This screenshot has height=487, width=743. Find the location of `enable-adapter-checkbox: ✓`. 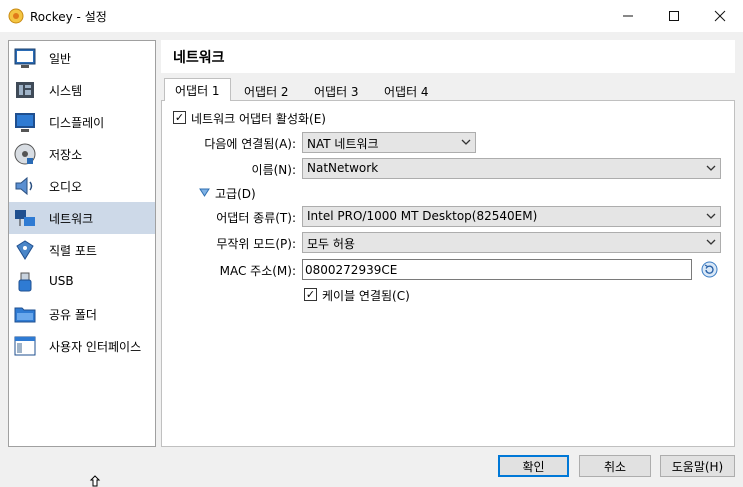

enable-adapter-checkbox: ✓ is located at coordinates (179, 117).